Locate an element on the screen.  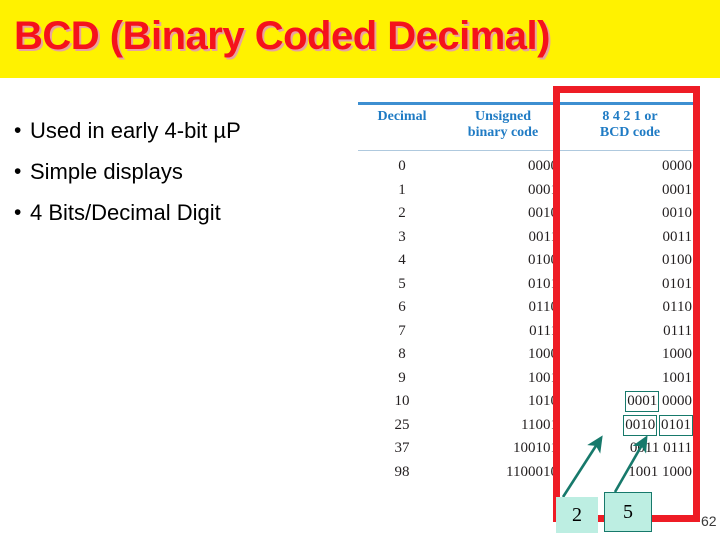
column-header-unsigned-binary: Unsigned binary code is located at coordinates (503, 125).